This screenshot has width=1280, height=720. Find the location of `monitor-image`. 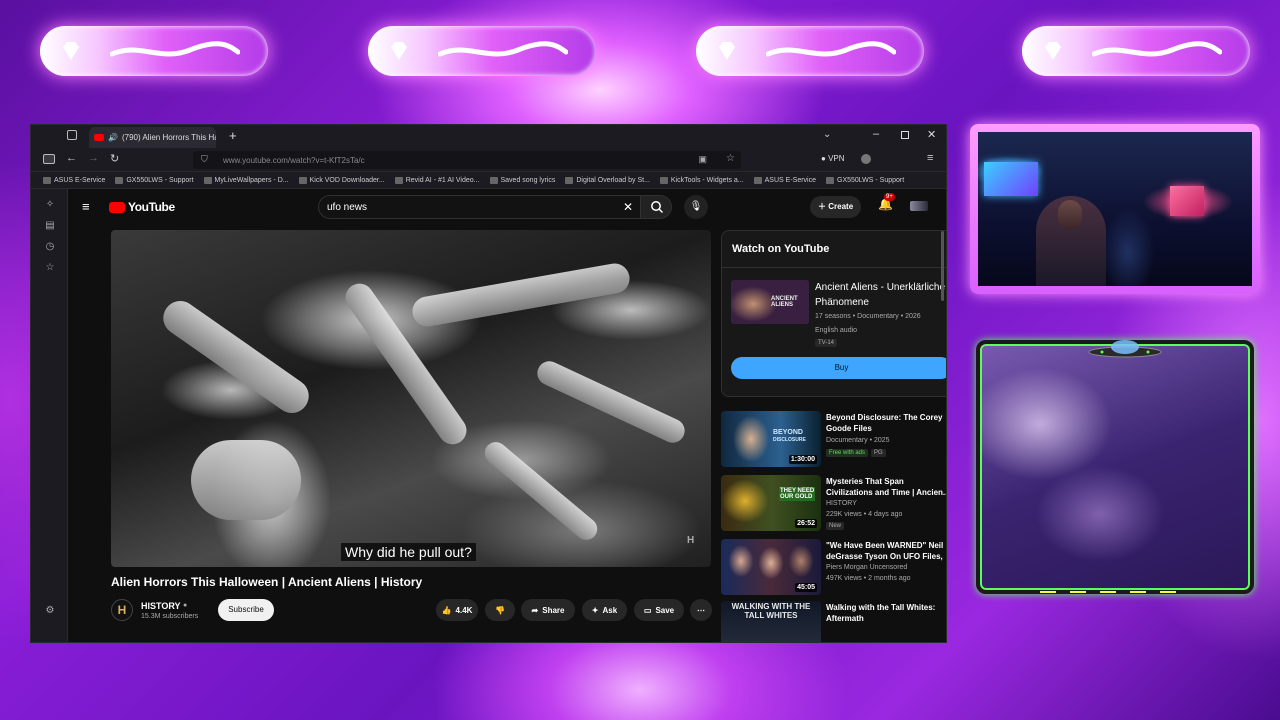

monitor-image is located at coordinates (1011, 179).